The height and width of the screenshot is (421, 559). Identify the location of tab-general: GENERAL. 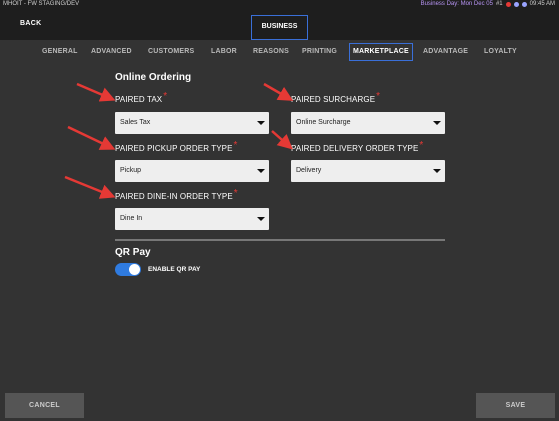
(60, 52).